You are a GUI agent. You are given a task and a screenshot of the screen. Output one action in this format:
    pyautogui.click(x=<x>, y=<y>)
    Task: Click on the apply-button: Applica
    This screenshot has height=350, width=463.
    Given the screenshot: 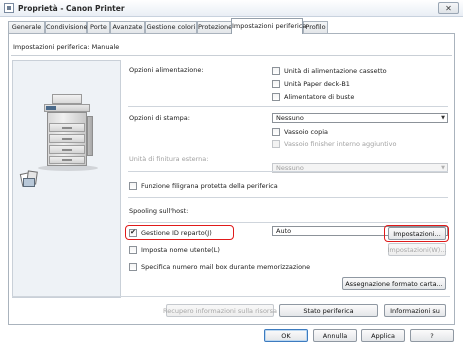 What is the action you would take?
    pyautogui.click(x=383, y=335)
    